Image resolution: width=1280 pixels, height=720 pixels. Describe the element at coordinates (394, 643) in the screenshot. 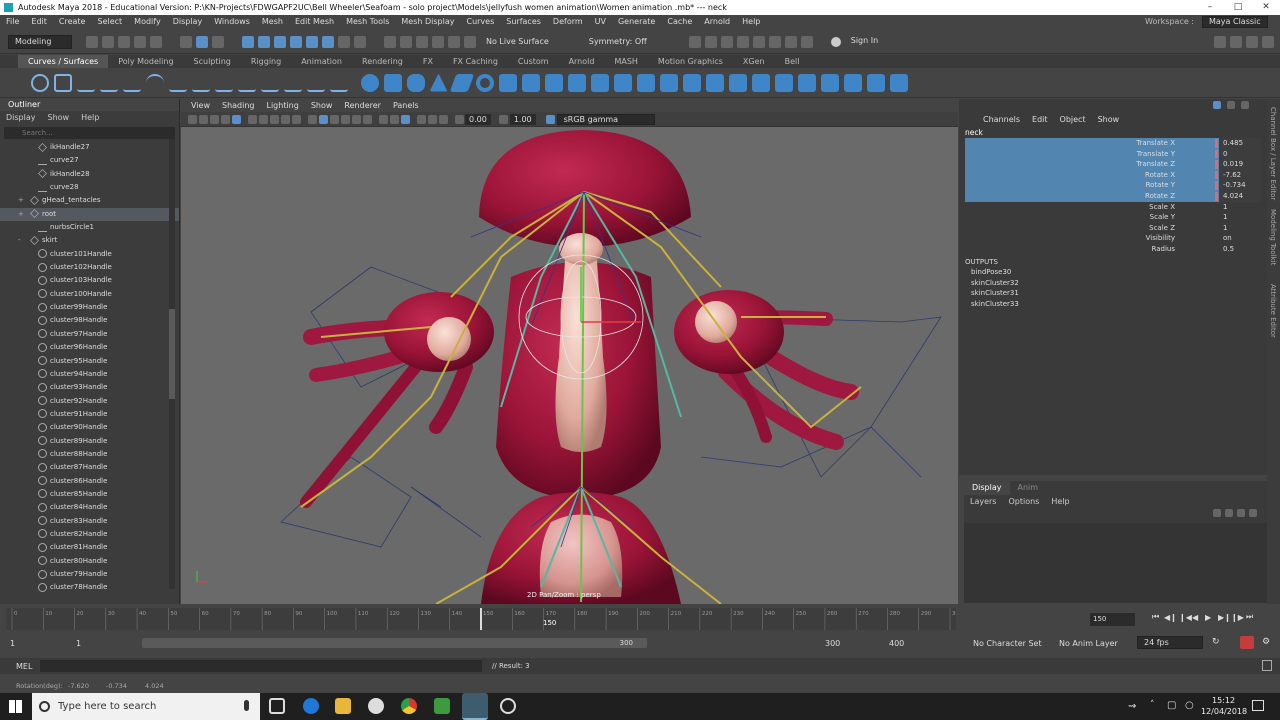

I see `range-slider: 300` at that location.